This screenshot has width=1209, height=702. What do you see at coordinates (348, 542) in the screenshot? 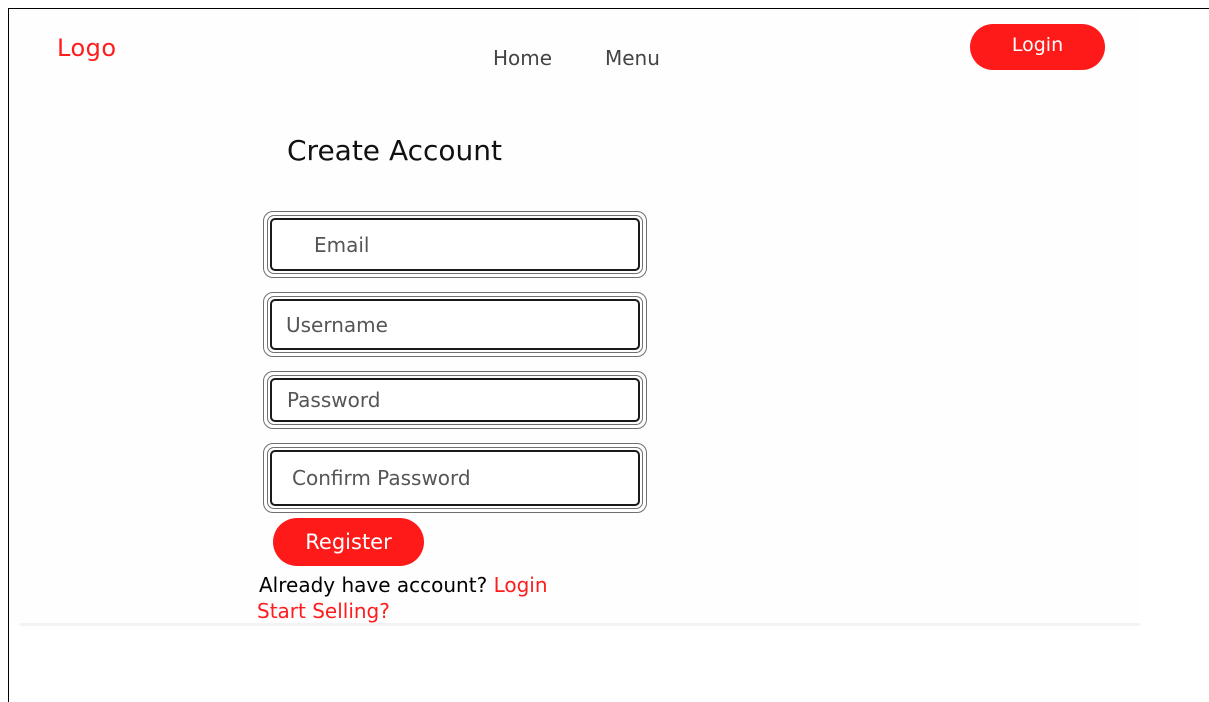
I see `register-button: Register` at bounding box center [348, 542].